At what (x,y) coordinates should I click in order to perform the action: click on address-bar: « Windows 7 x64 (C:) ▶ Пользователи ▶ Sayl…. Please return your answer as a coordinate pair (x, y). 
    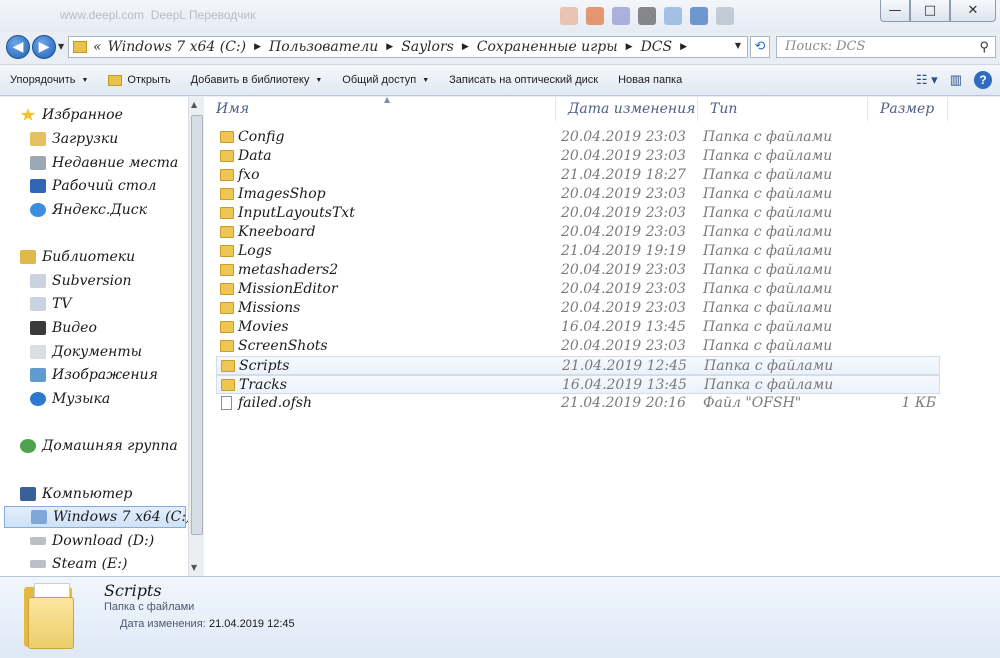
    Looking at the image, I should click on (408, 47).